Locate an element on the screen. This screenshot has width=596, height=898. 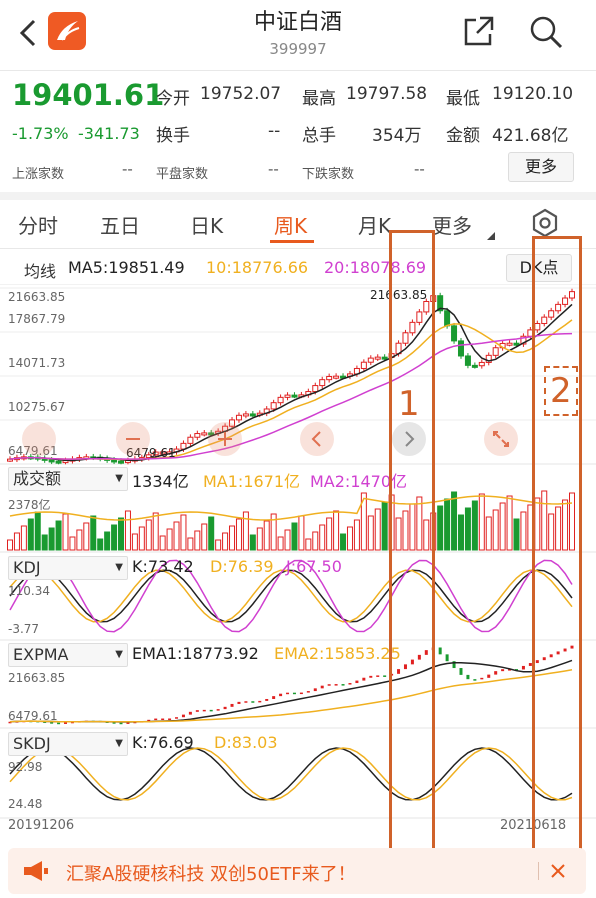
share-icon is located at coordinates (479, 31).